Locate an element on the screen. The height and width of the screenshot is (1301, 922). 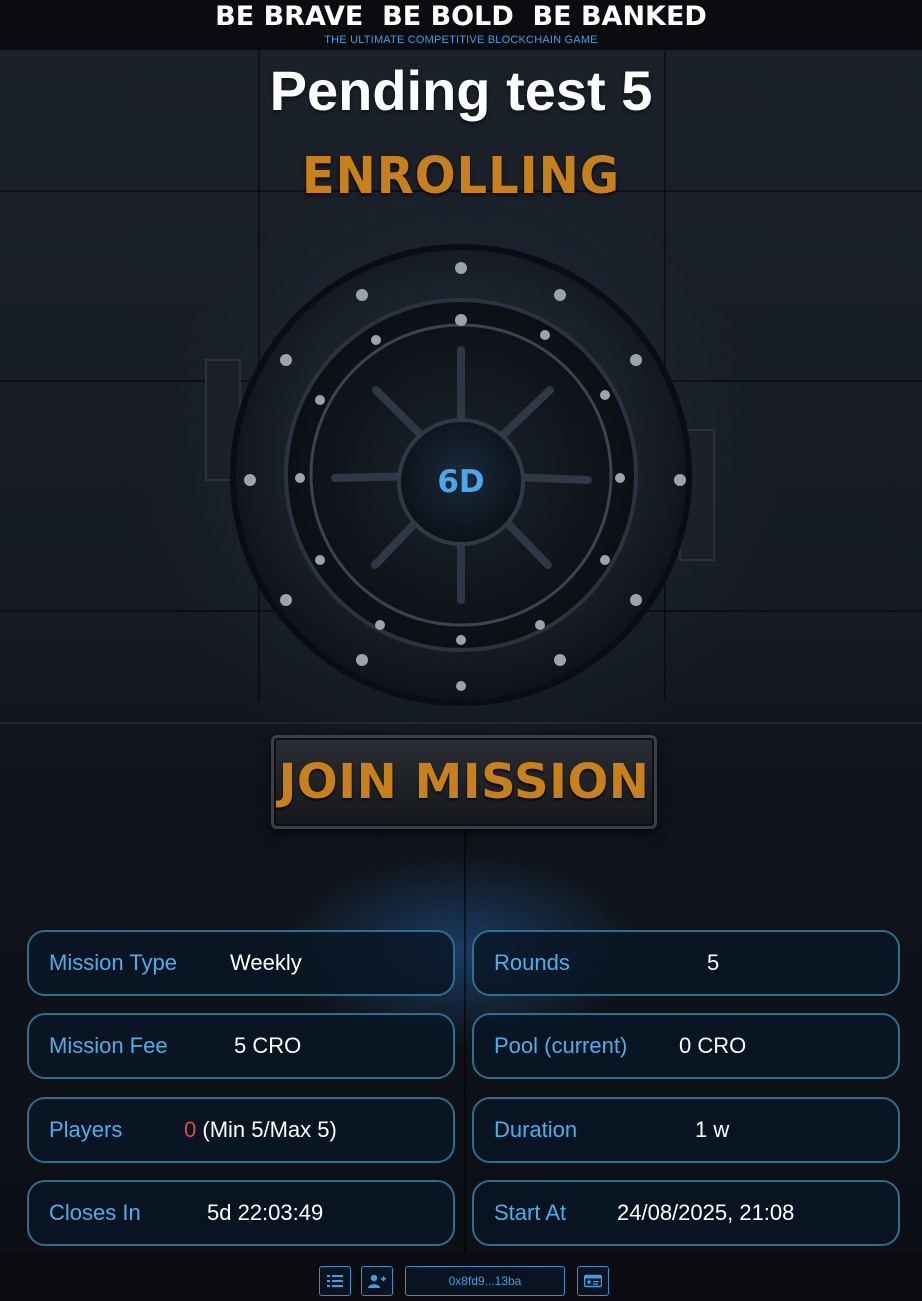
closes-in-card: Closes In 5d 22:03:49 is located at coordinates (241, 1213).